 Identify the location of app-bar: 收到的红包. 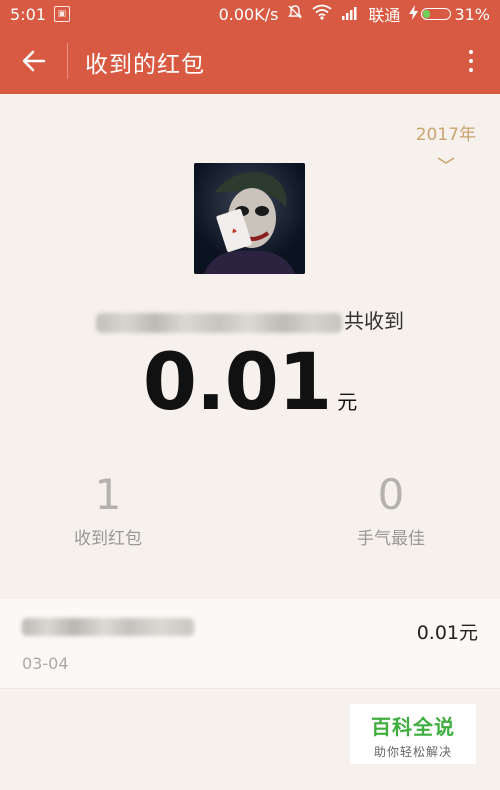
(250, 61).